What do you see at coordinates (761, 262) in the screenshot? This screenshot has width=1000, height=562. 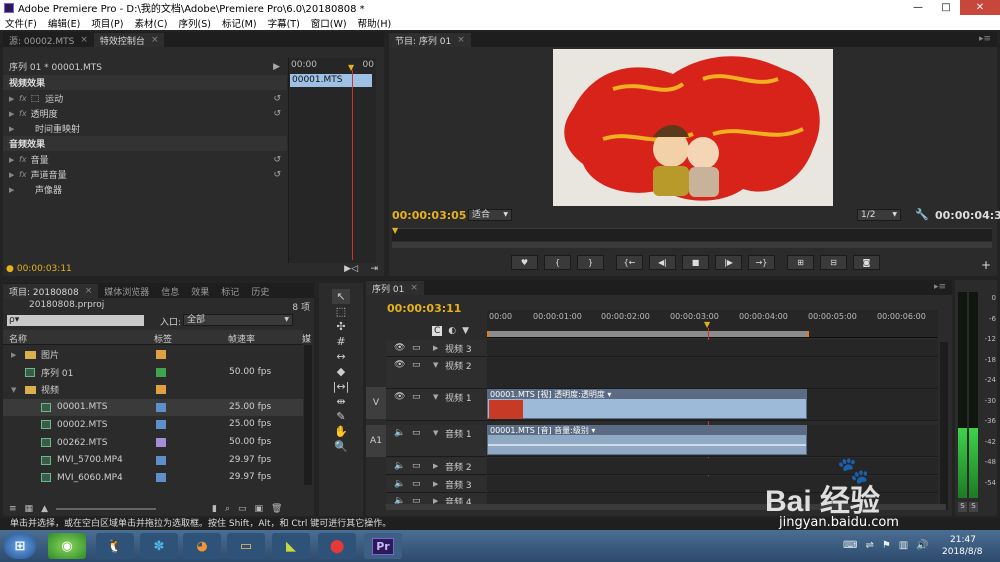 I see `go-to-out-button: →}` at bounding box center [761, 262].